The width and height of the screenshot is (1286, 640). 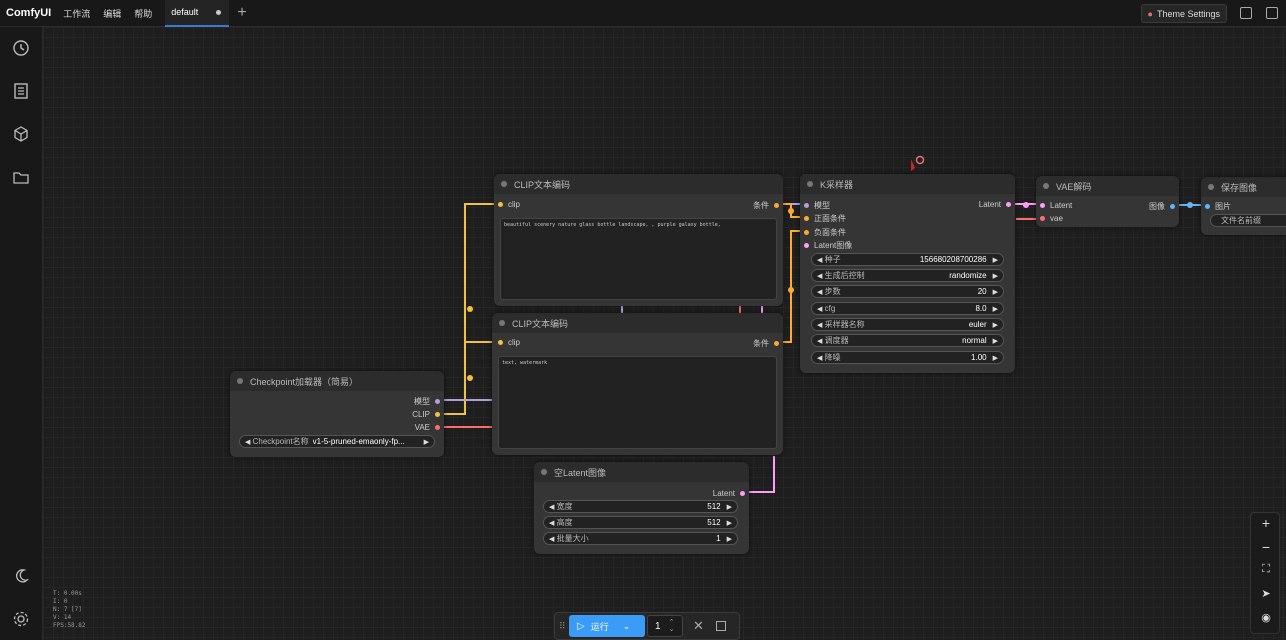 I want to click on node-title: K采样器, so click(x=907, y=184).